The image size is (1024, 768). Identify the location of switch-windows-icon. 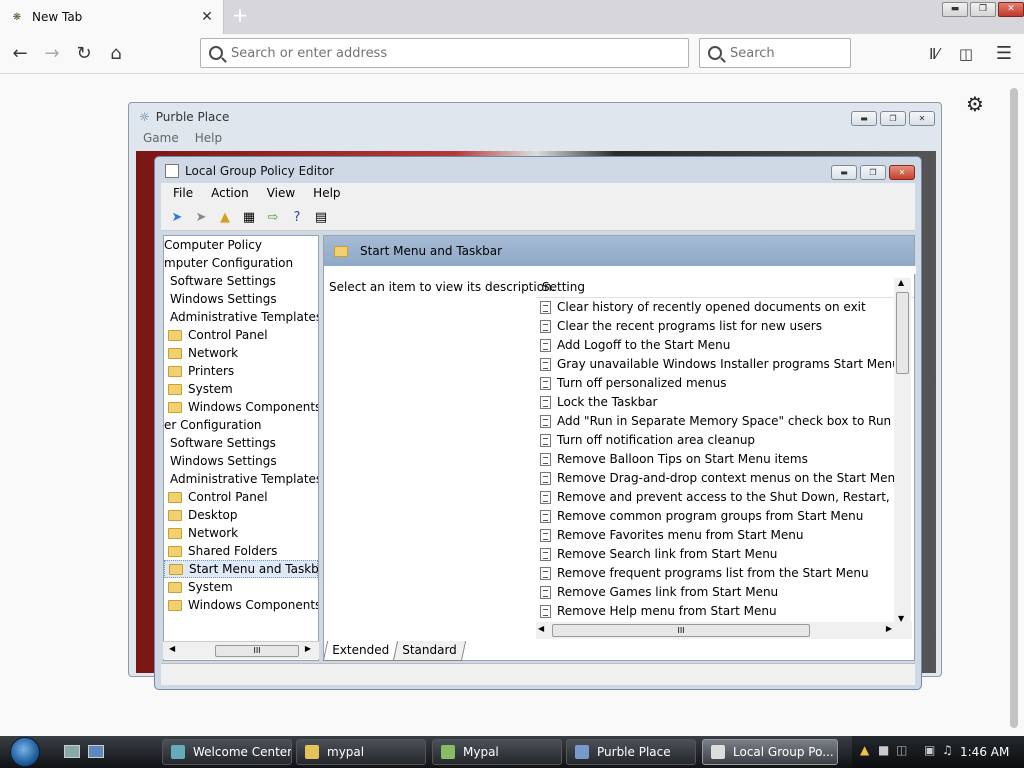
(96, 751).